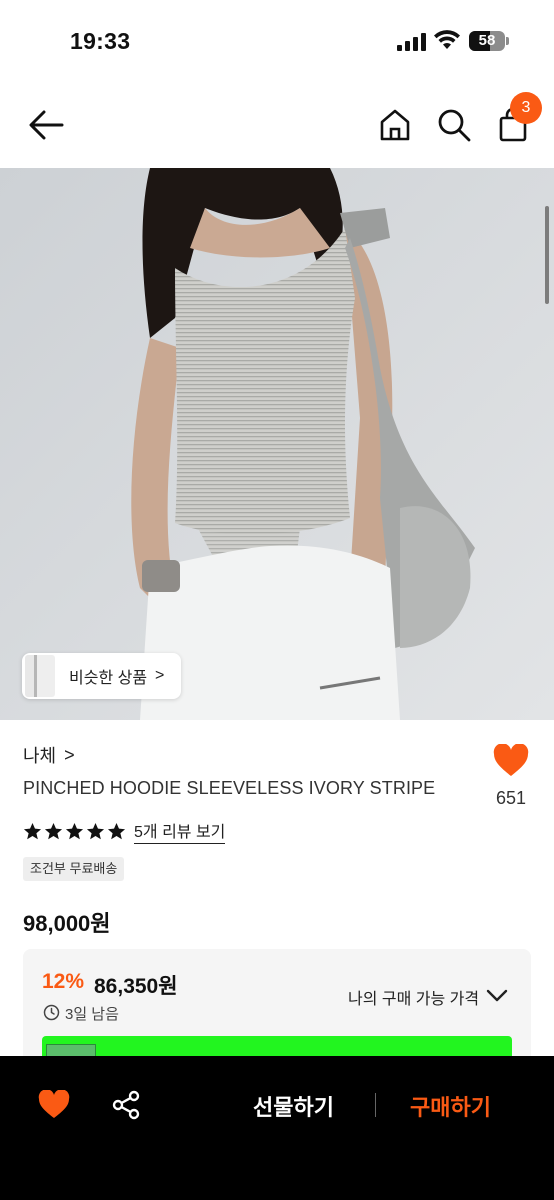 The width and height of the screenshot is (554, 1200). I want to click on status-time: 19:33, so click(100, 41).